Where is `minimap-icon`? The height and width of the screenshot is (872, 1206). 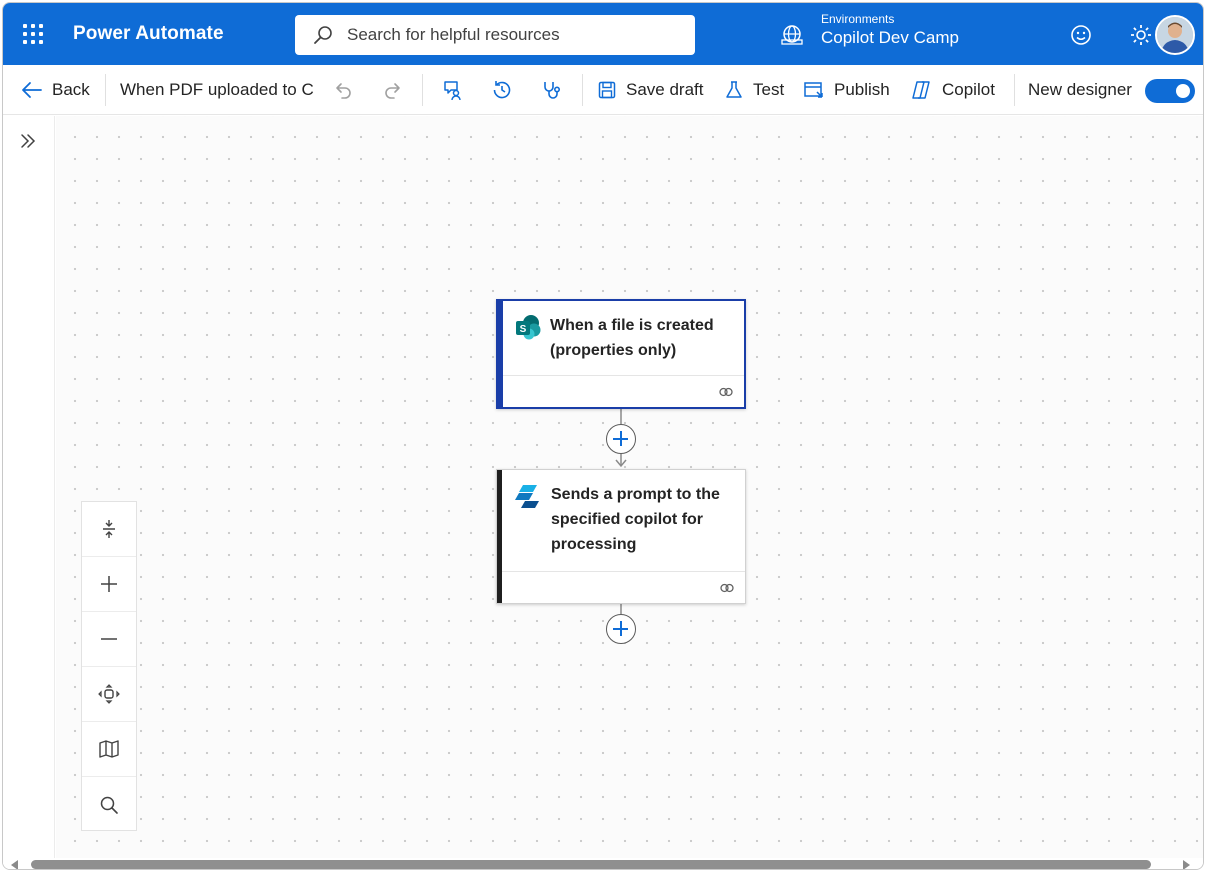
minimap-icon is located at coordinates (109, 749).